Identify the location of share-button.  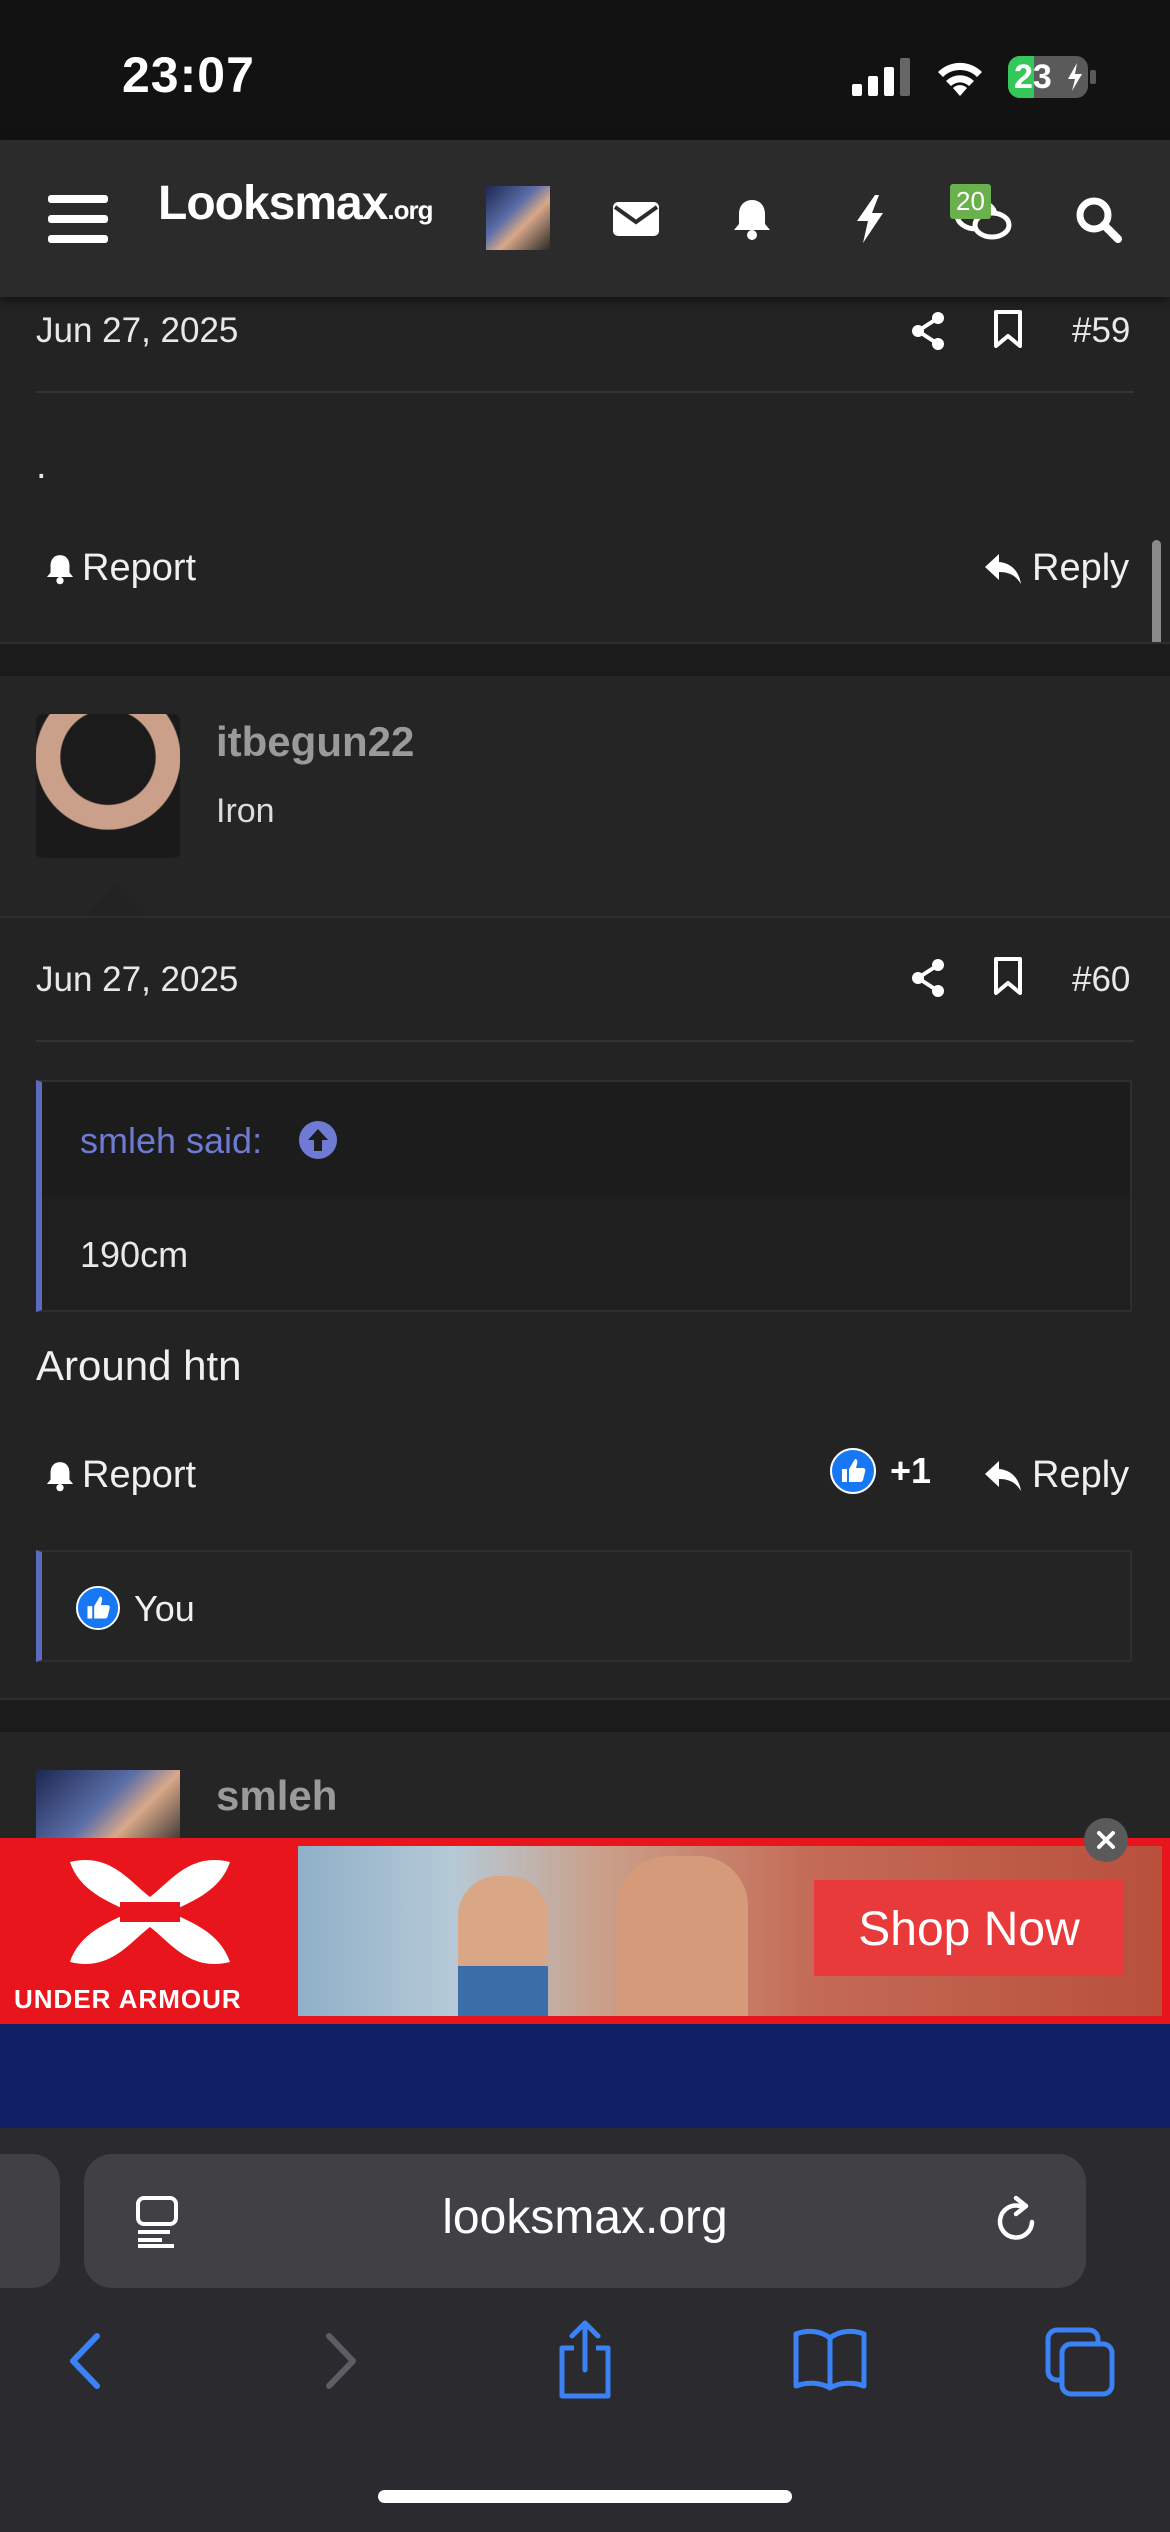
(585, 2360).